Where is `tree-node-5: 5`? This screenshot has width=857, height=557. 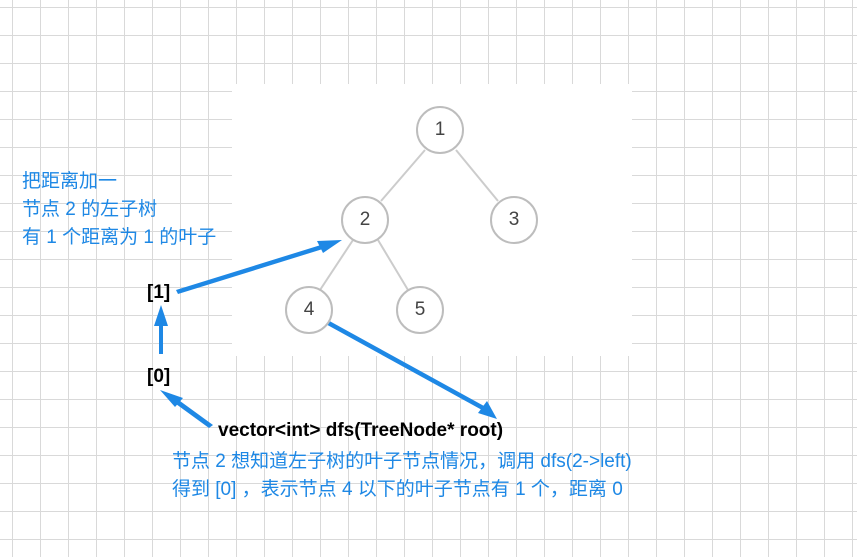
tree-node-5: 5 is located at coordinates (420, 310).